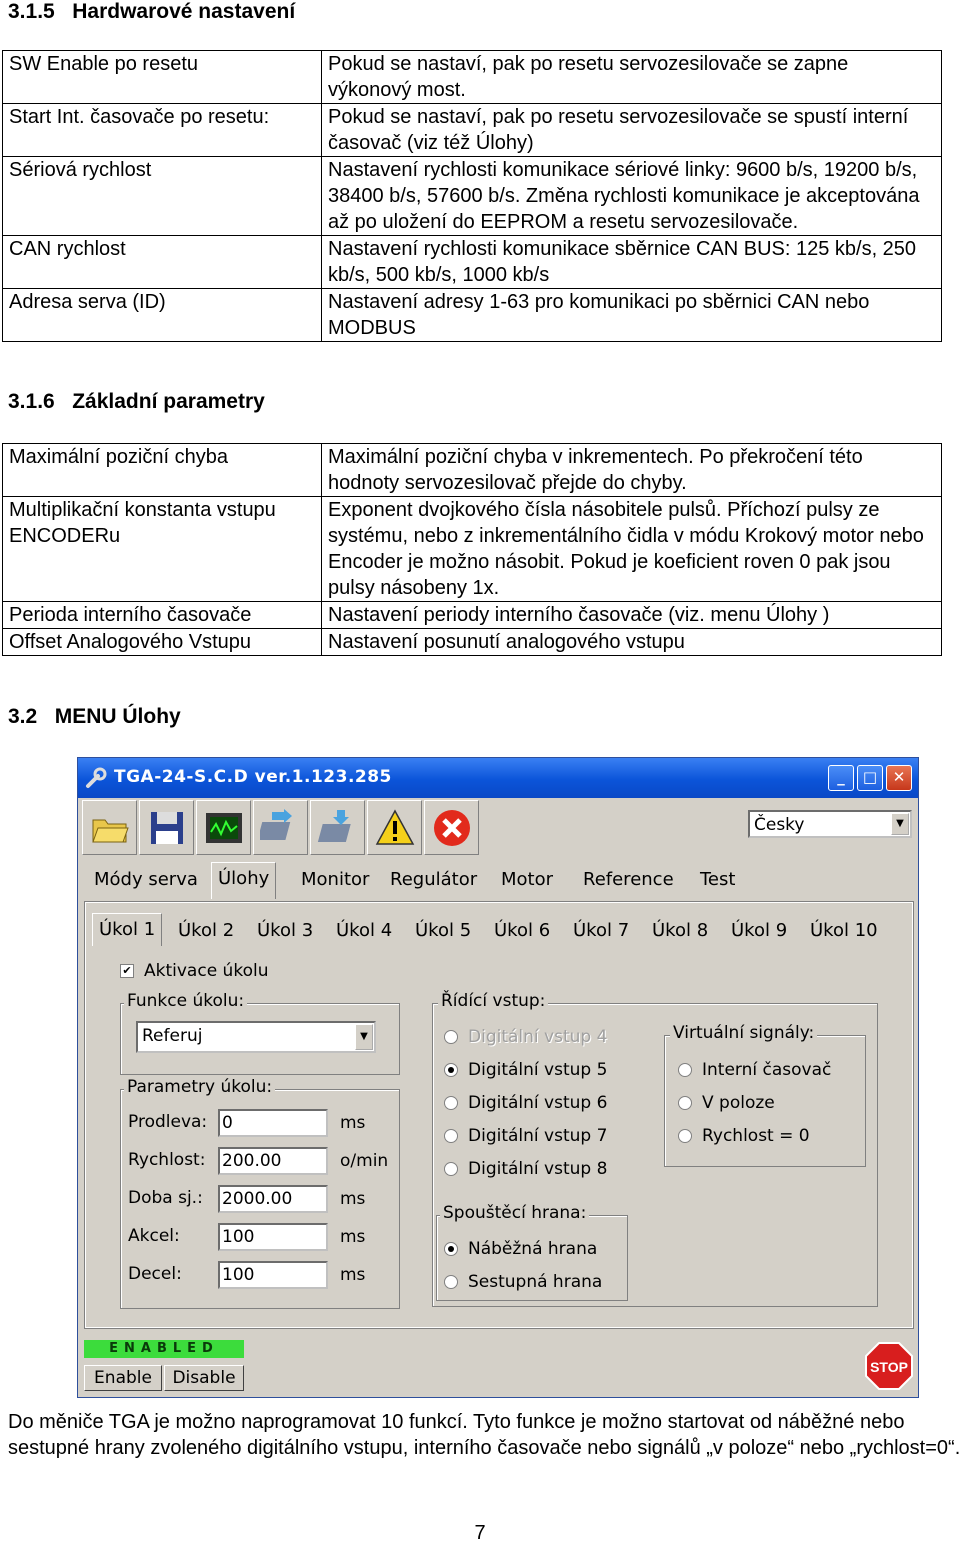 The height and width of the screenshot is (1548, 960). I want to click on task-params-label: Parametry úkolu:, so click(200, 1087).